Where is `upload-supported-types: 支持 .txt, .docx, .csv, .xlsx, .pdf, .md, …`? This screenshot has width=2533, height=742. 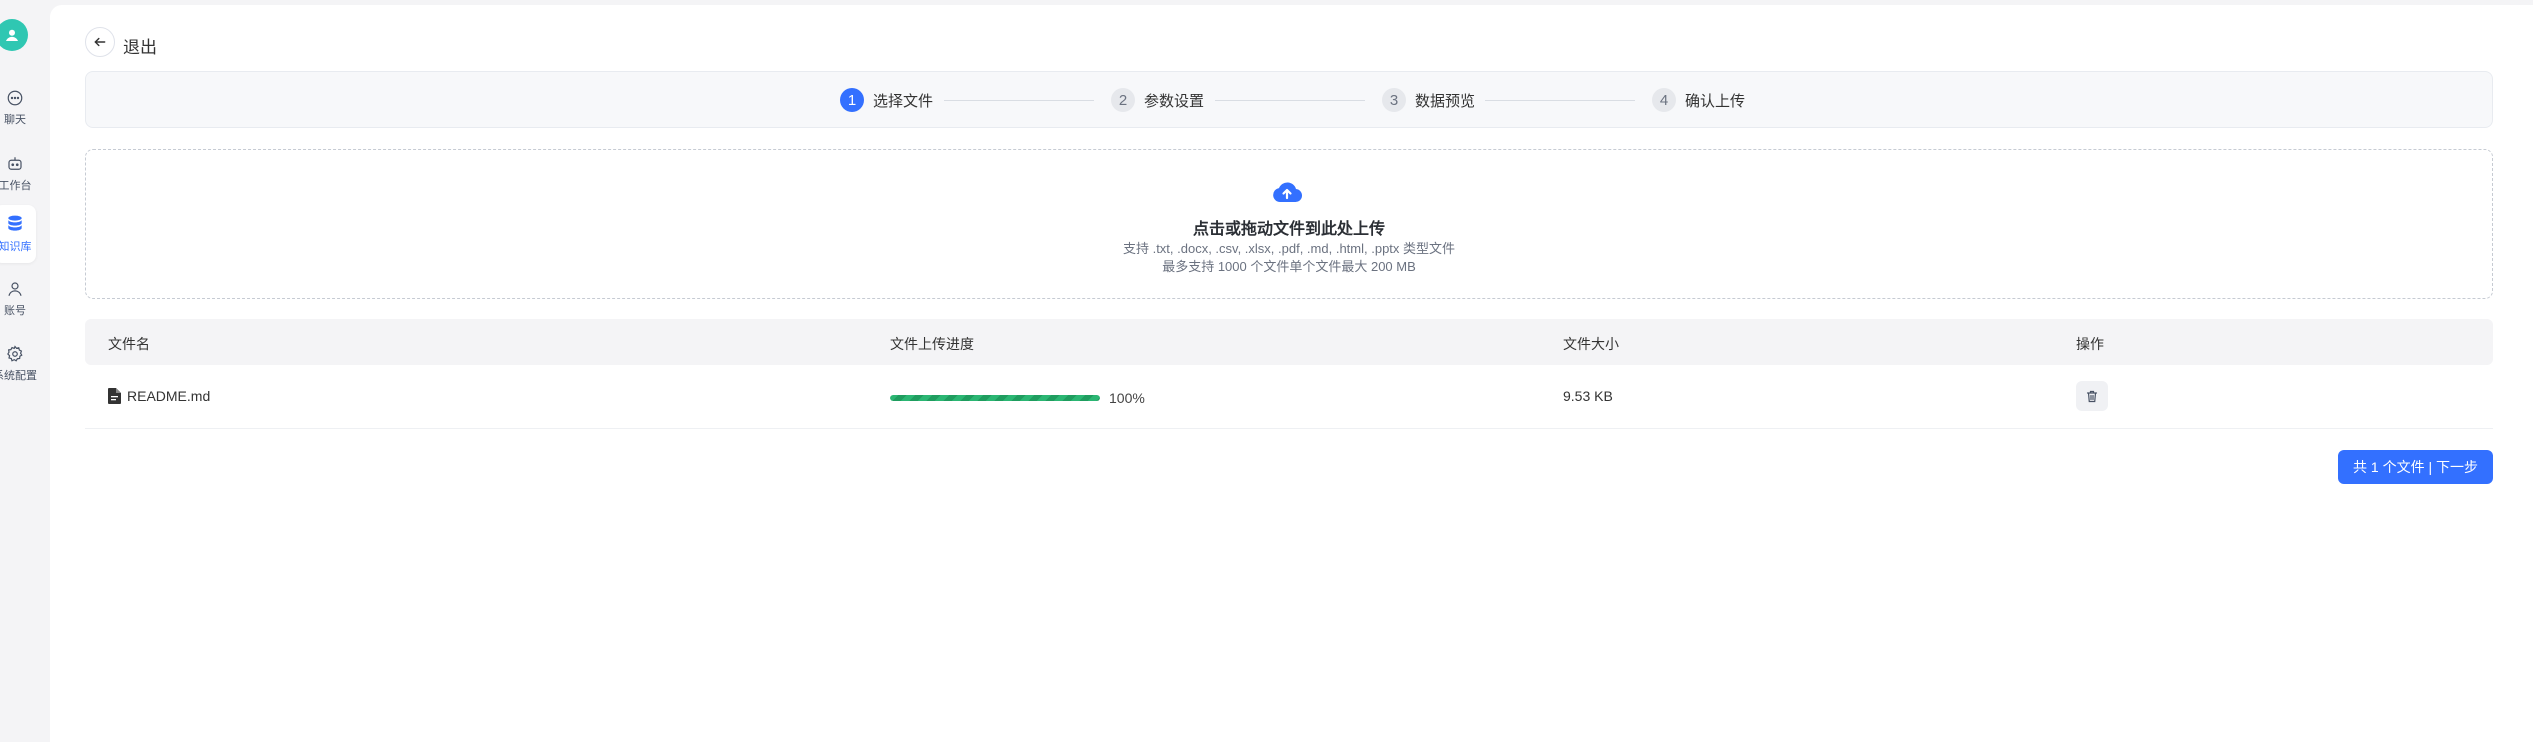
upload-supported-types: 支持 .txt, .docx, .csv, .xlsx, .pdf, .md, … is located at coordinates (1289, 248).